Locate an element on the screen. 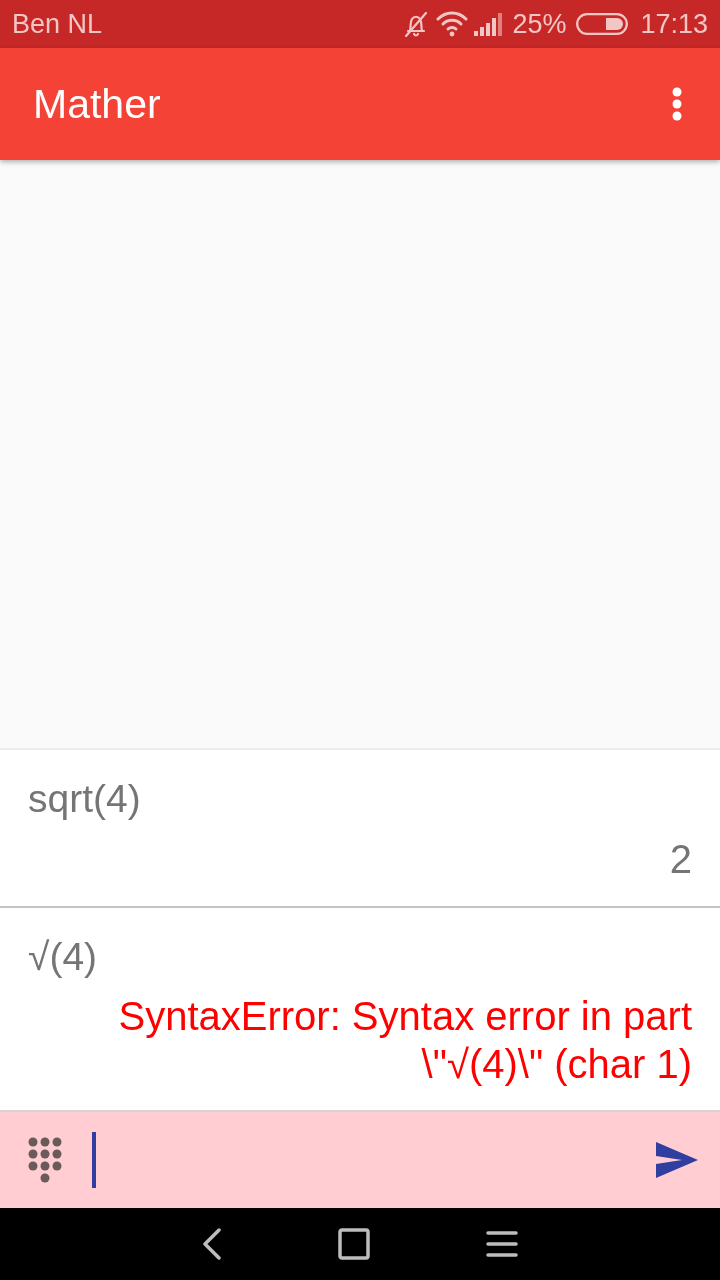 The width and height of the screenshot is (720, 1280). menu-icon is located at coordinates (502, 1244).